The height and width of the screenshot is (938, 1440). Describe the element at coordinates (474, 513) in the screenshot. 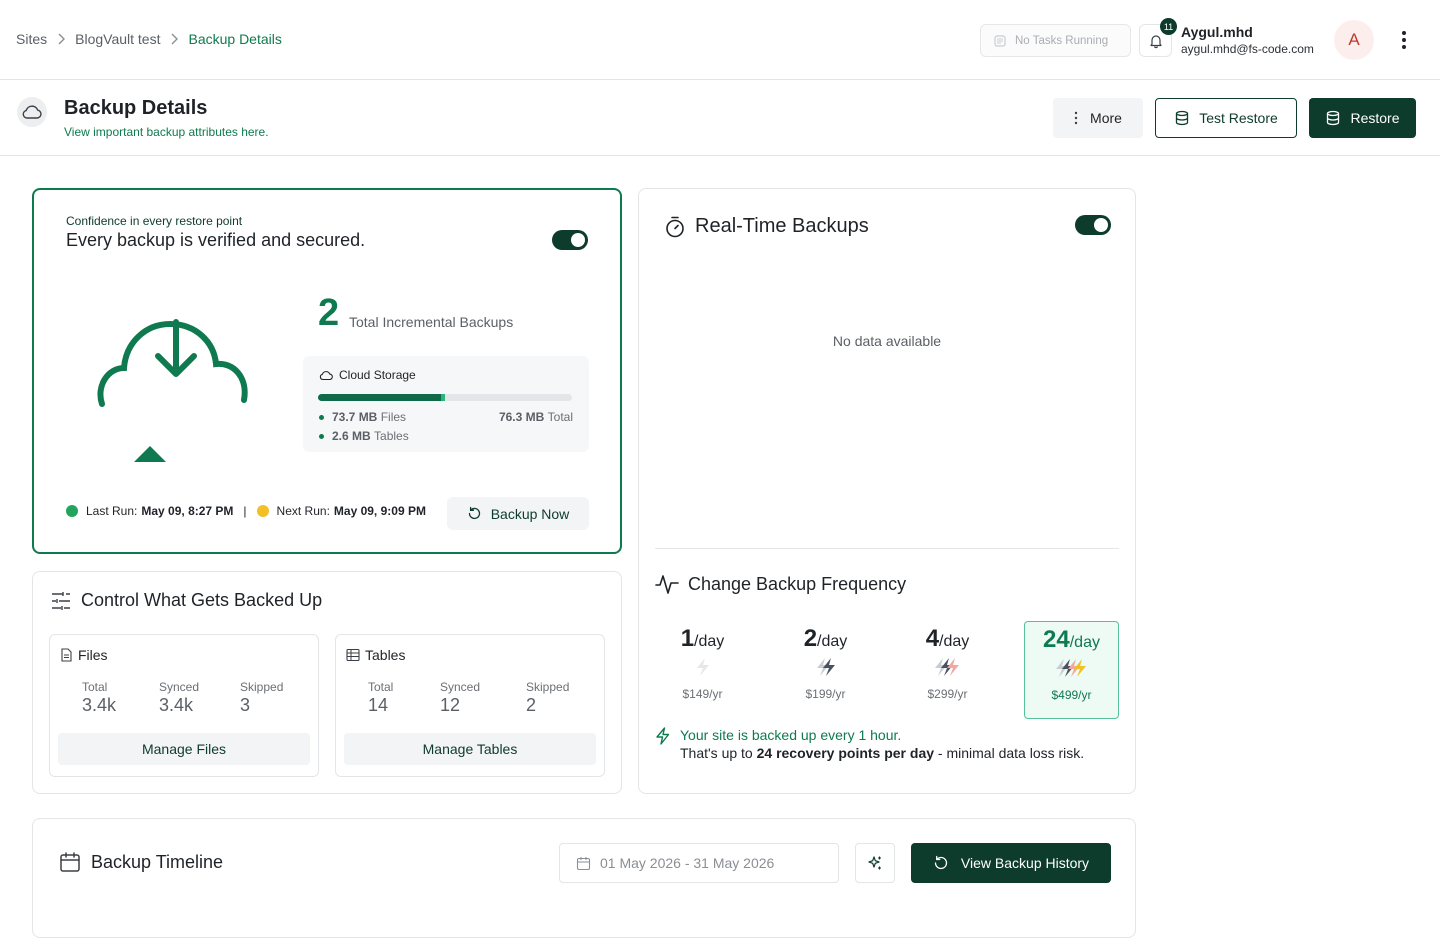

I see `refresh-icon` at that location.